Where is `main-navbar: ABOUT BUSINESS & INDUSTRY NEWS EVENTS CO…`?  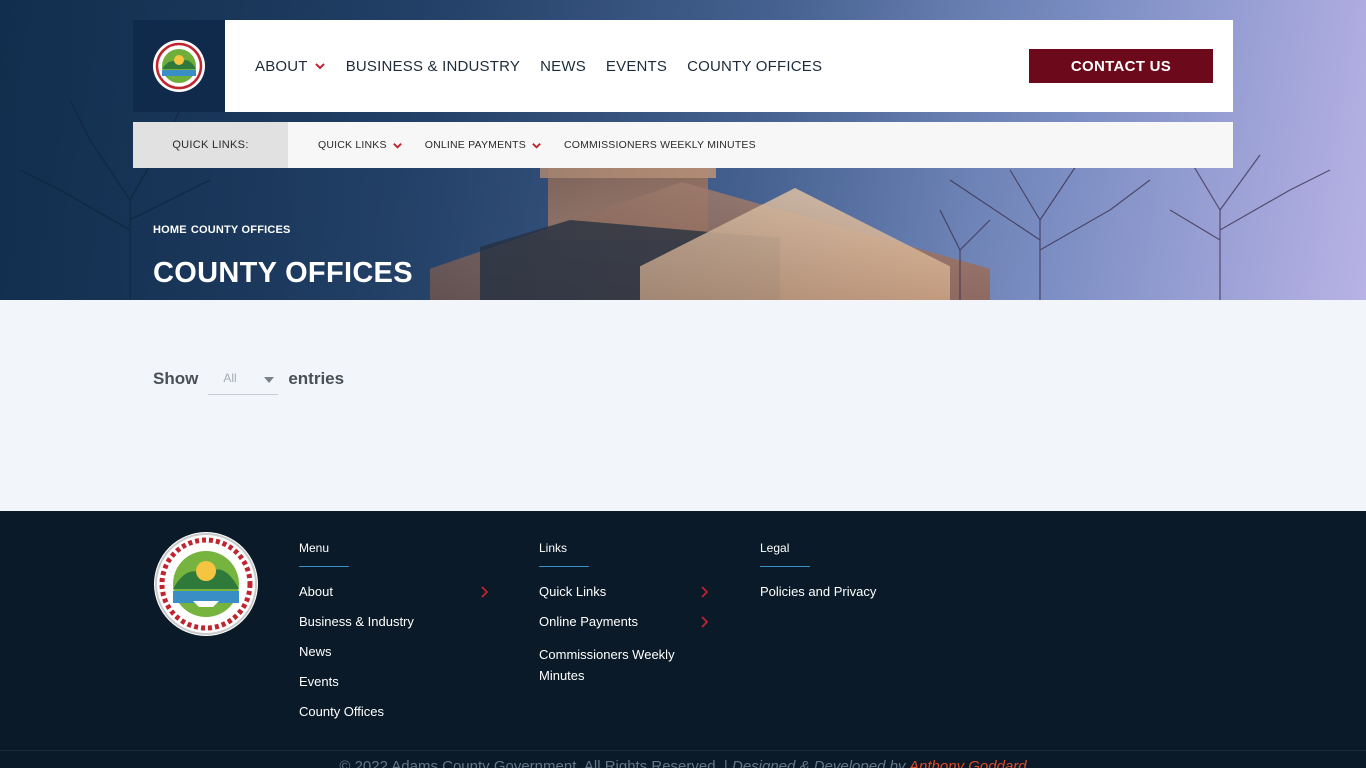
main-navbar: ABOUT BUSINESS & INDUSTRY NEWS EVENTS CO… is located at coordinates (683, 66).